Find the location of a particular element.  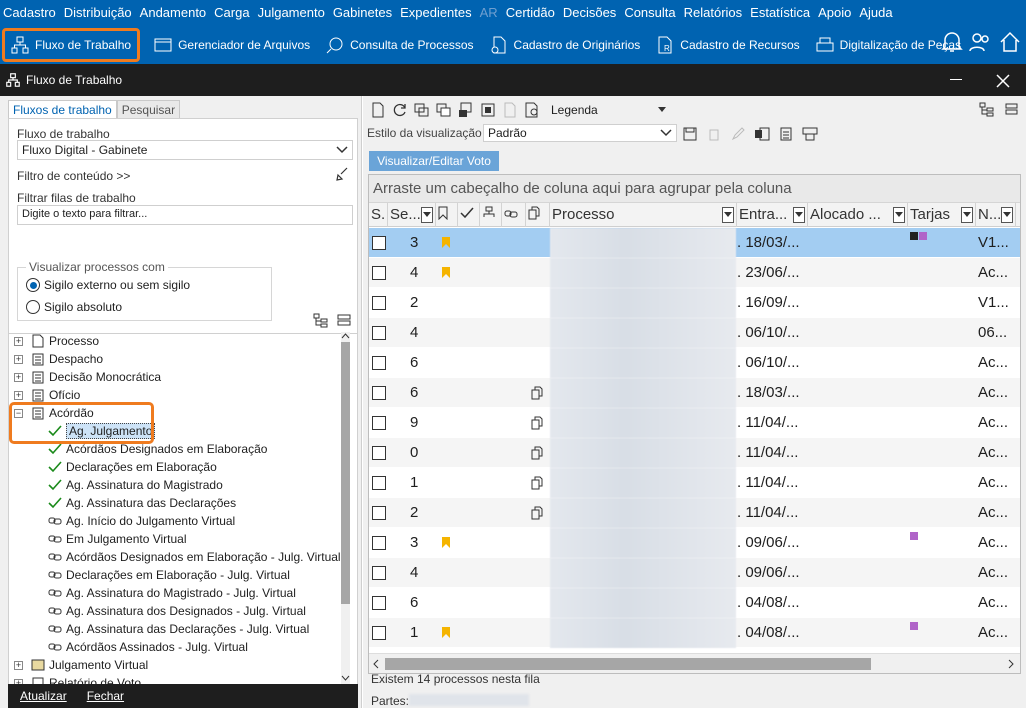

chevron-left-icon is located at coordinates (376, 664).